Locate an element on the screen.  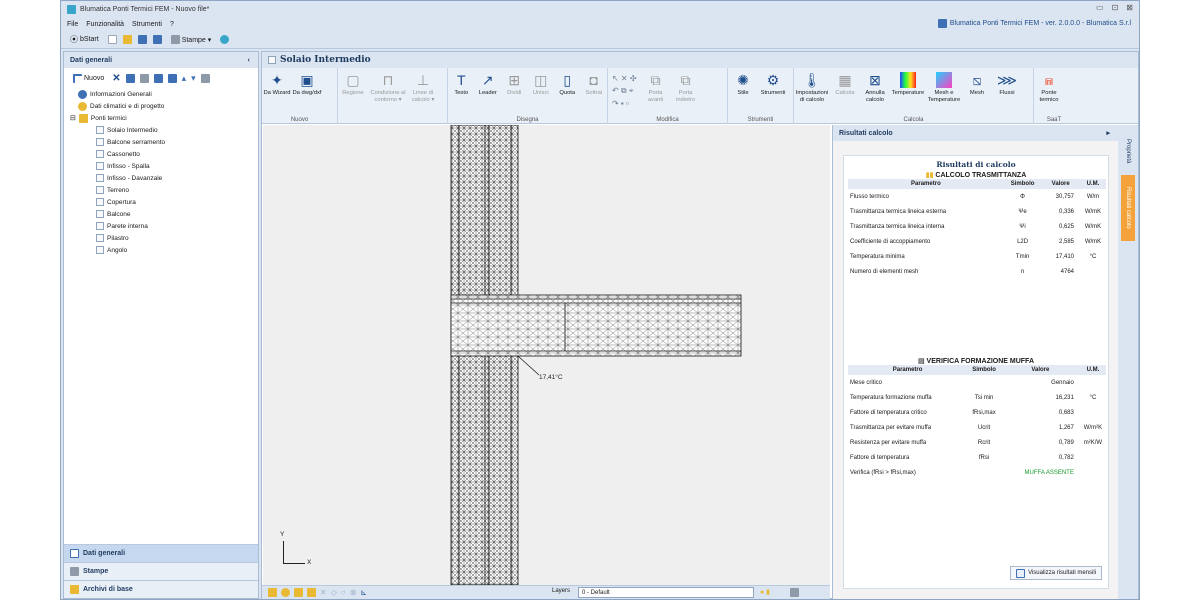
select-icon: ↖ ✕ ✣ is located at coordinates (624, 78).